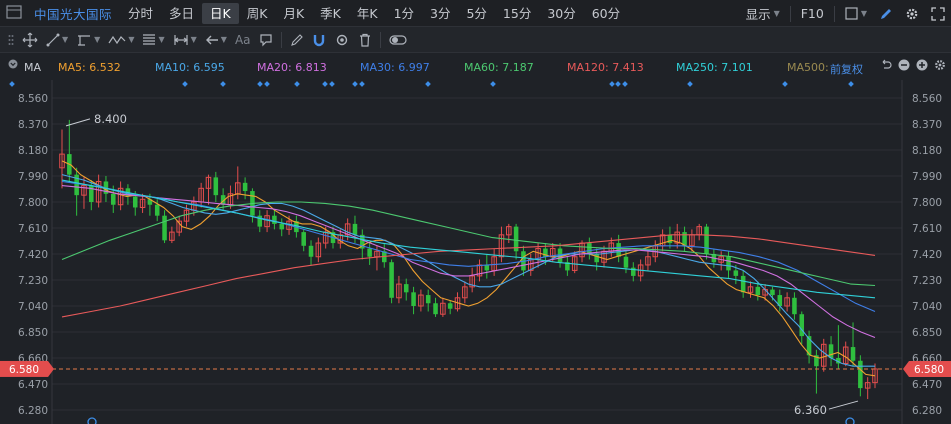 Image resolution: width=951 pixels, height=424 pixels. What do you see at coordinates (33, 99) in the screenshot?
I see `y-tick-label-left: 8.560` at bounding box center [33, 99].